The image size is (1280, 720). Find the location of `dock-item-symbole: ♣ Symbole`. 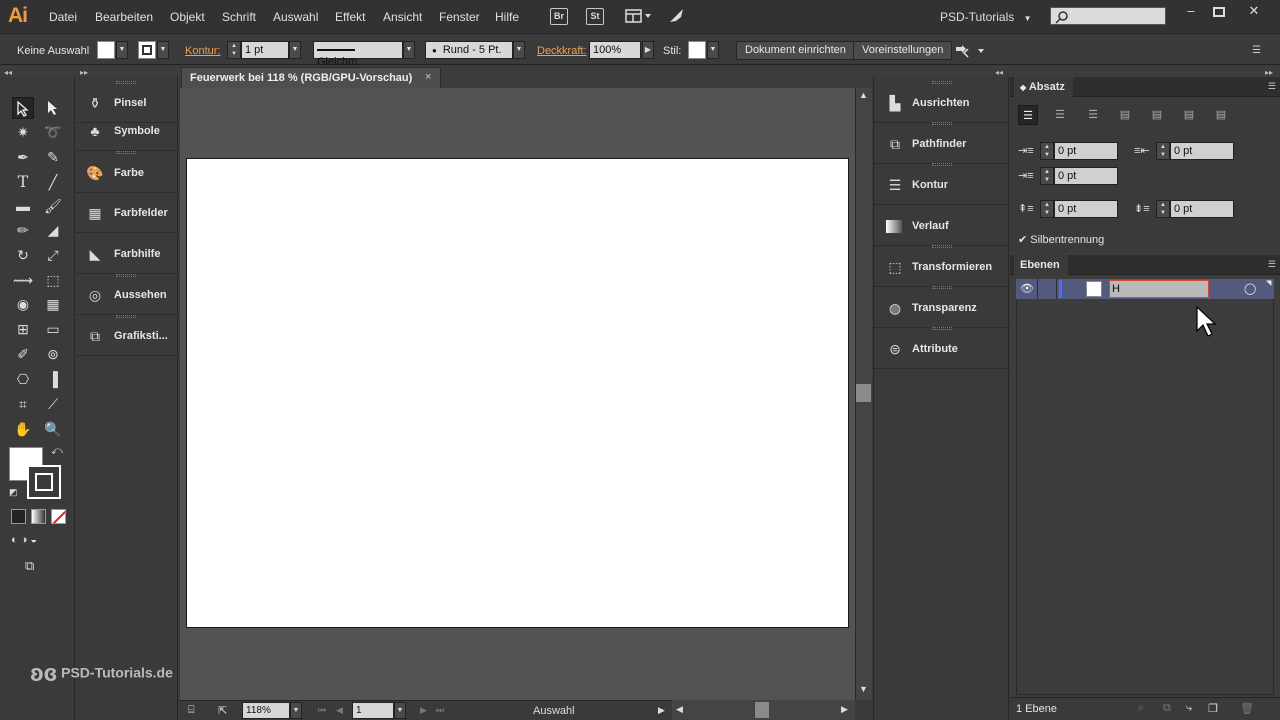

dock-item-symbole: ♣ Symbole is located at coordinates (127, 131).